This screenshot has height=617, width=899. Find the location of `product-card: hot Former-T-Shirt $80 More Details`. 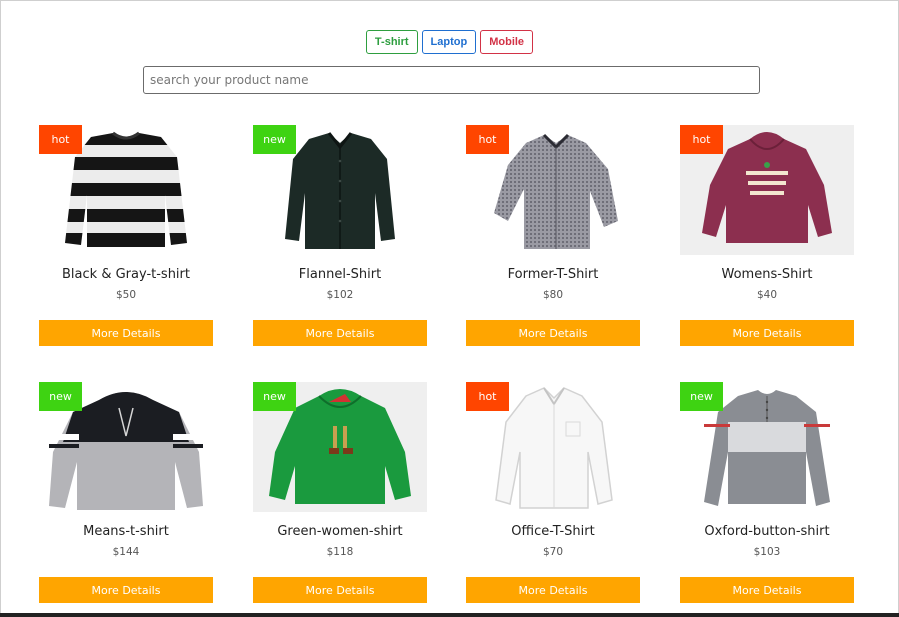

product-card: hot Former-T-Shirt $80 More Details is located at coordinates (553, 236).